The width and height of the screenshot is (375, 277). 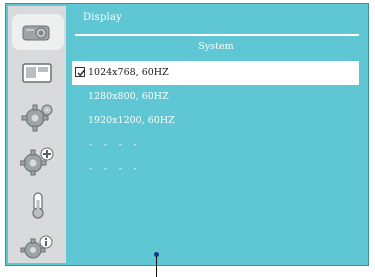 I want to click on section-title: System, so click(x=216, y=46).